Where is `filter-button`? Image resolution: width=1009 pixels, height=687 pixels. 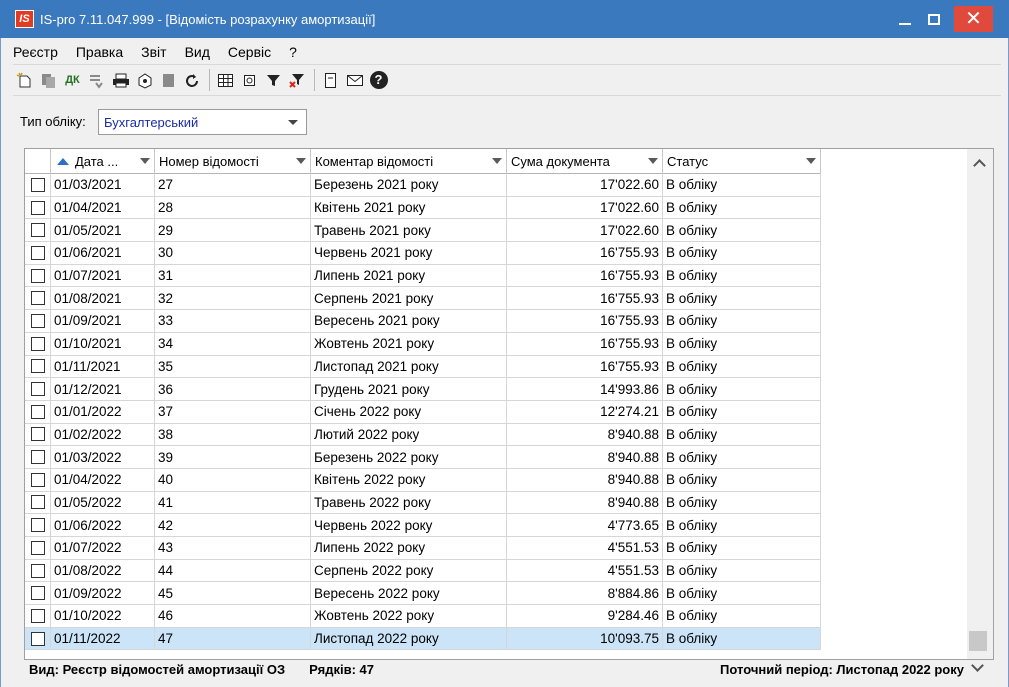
filter-button is located at coordinates (273, 80).